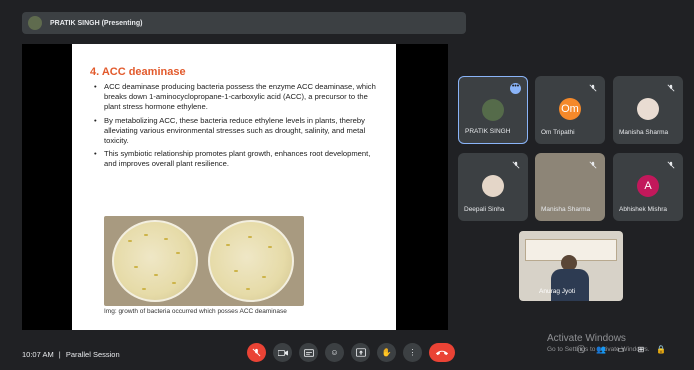 This screenshot has height=370, width=694. Describe the element at coordinates (586, 338) in the screenshot. I see `watermark-title: Activate Windows` at that location.